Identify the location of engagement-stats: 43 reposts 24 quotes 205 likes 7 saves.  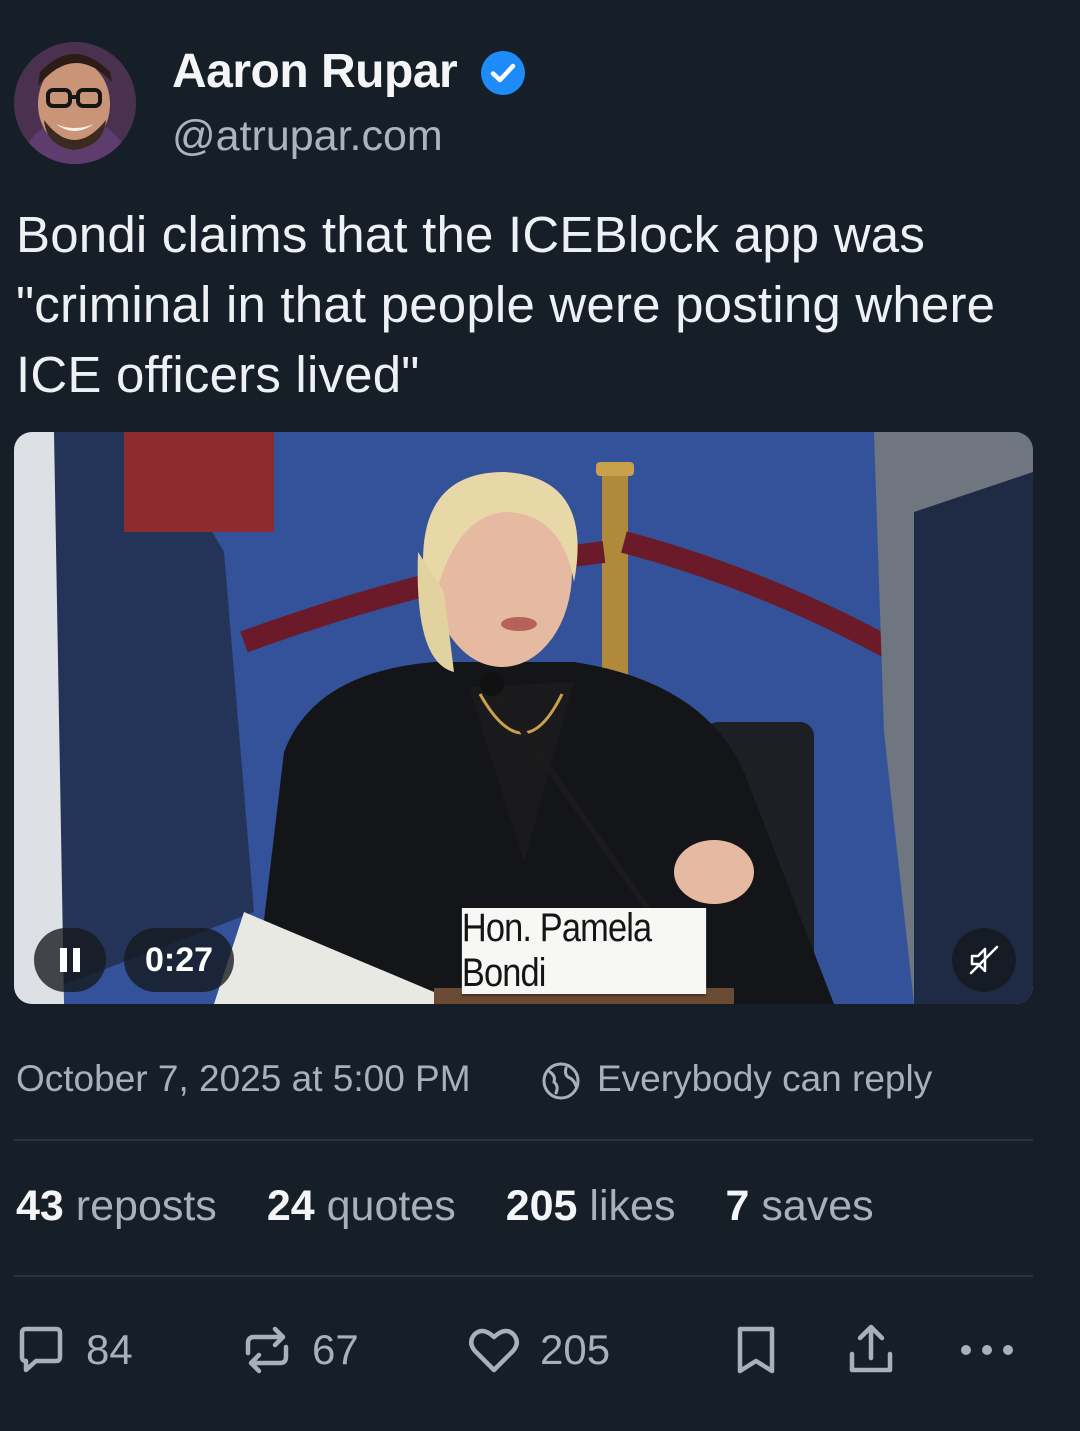
(470, 1206).